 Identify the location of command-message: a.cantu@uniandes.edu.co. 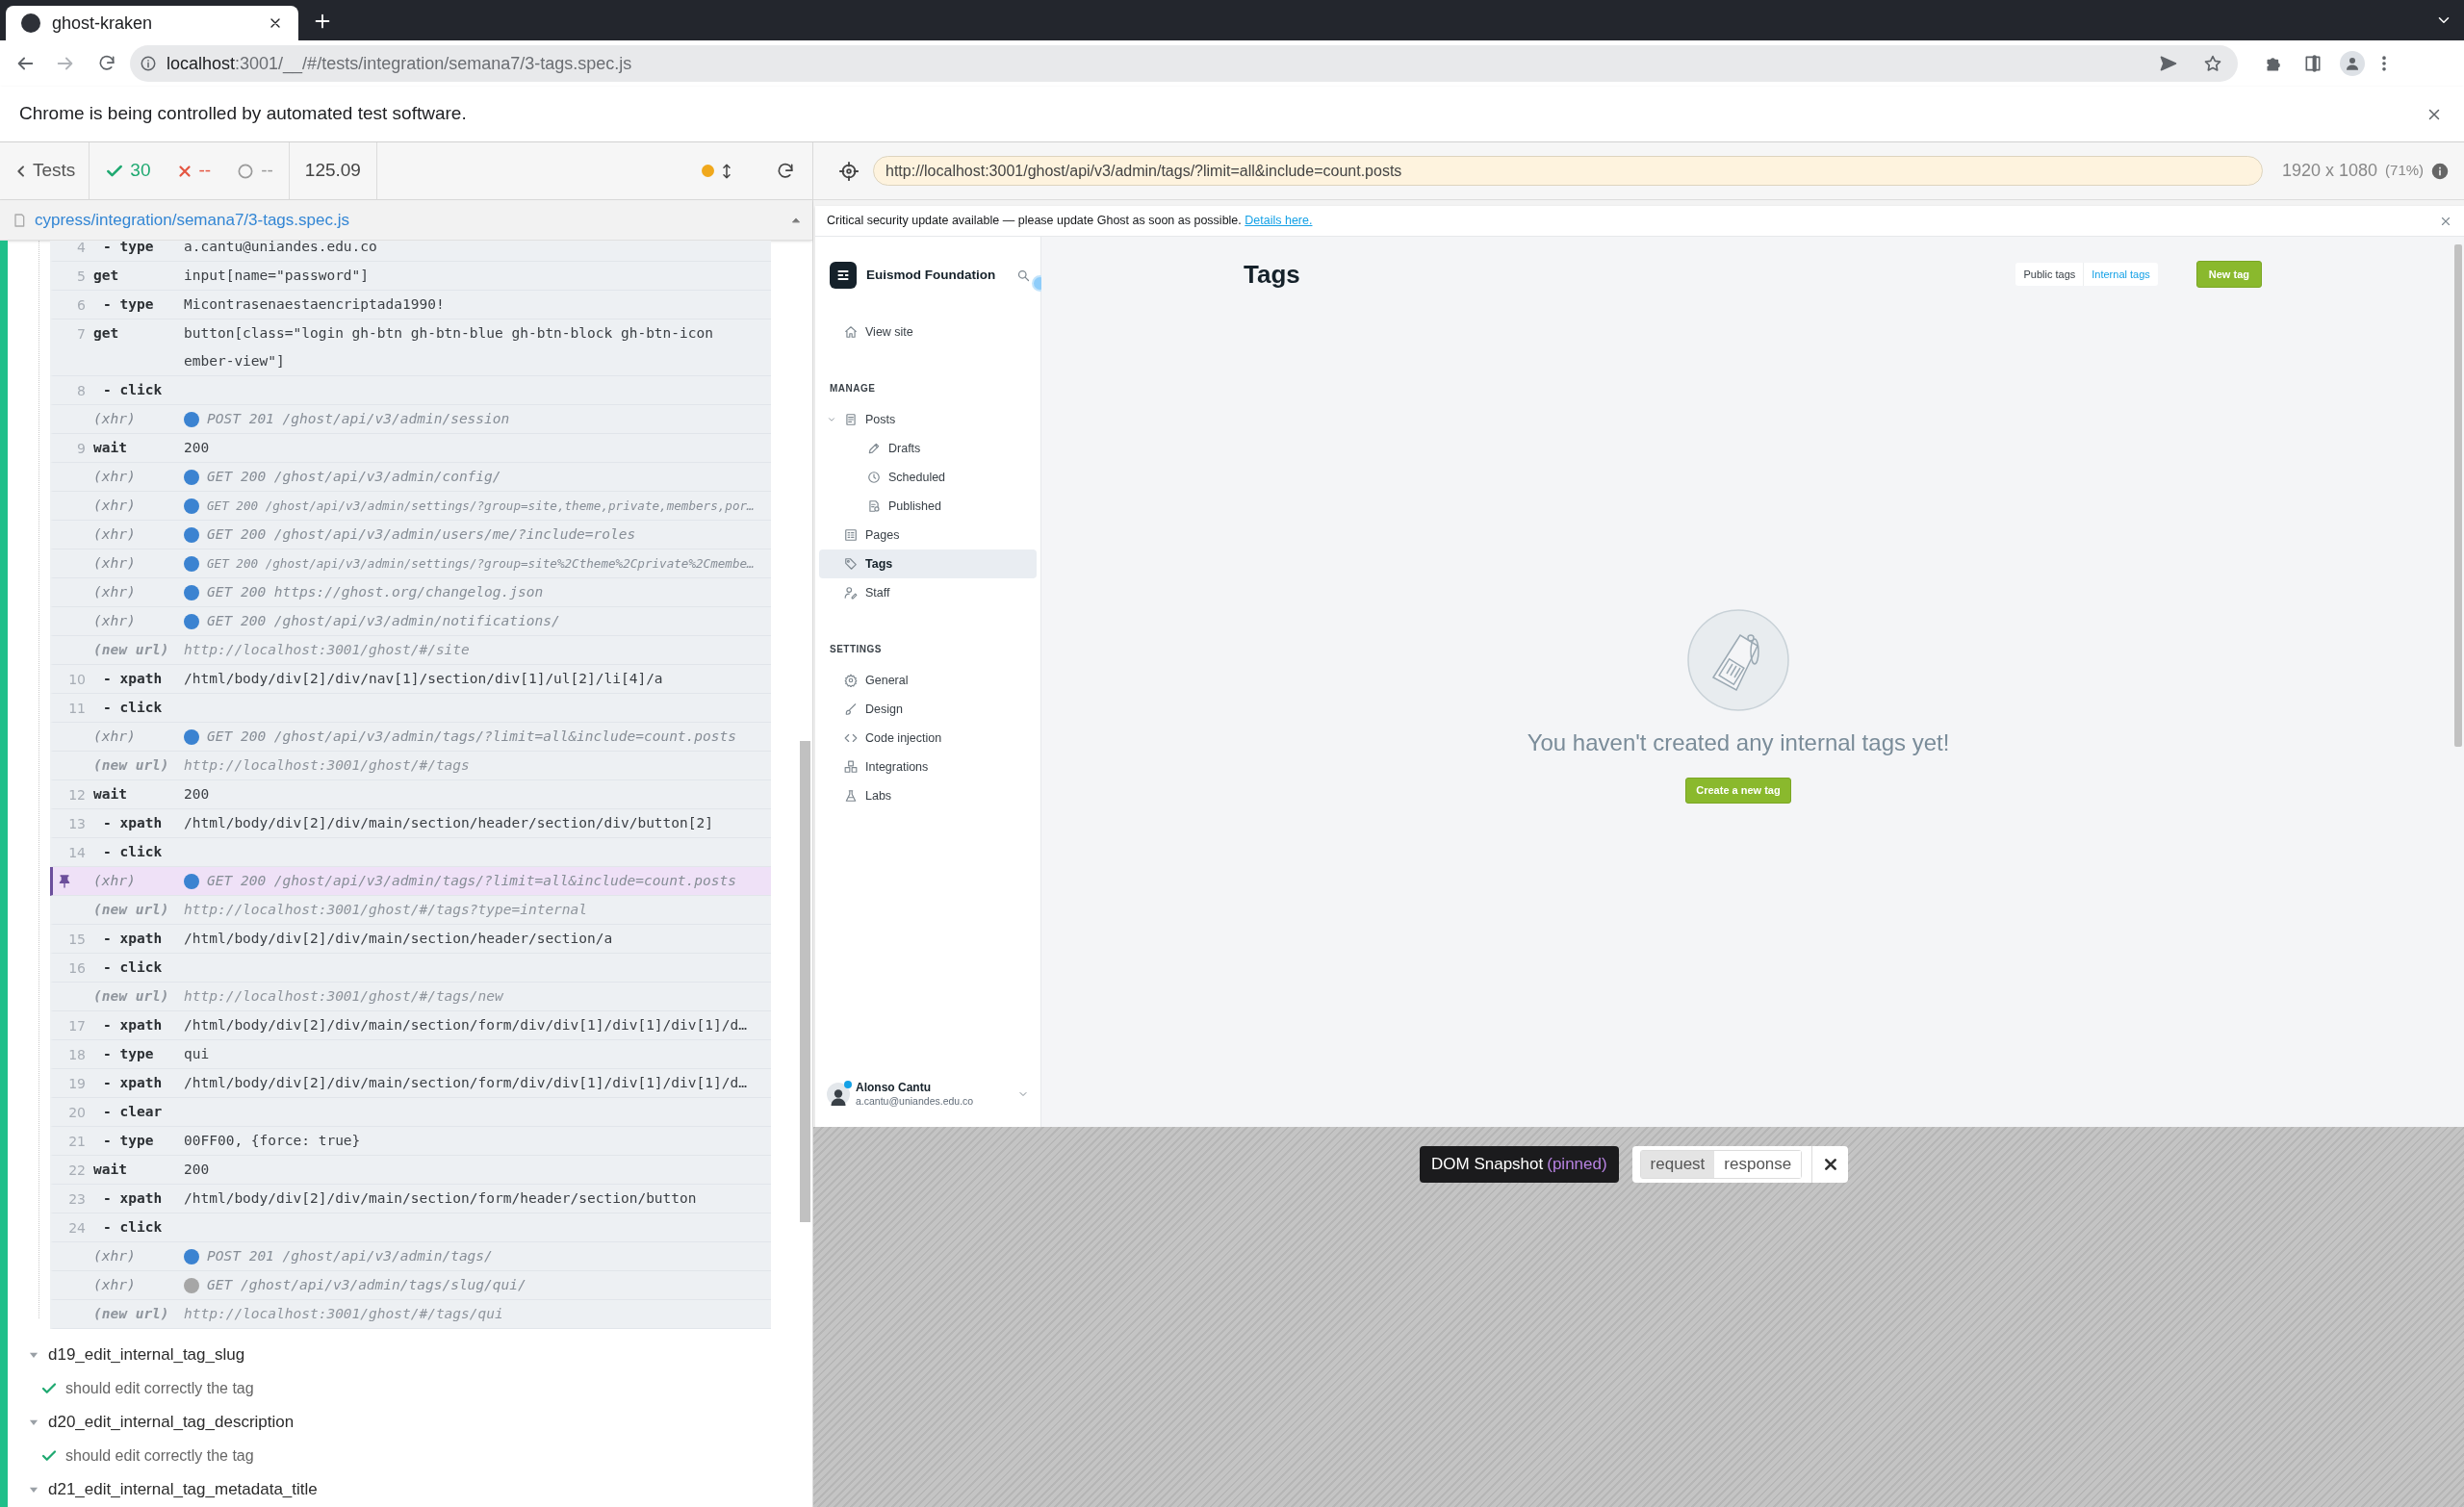
(280, 248).